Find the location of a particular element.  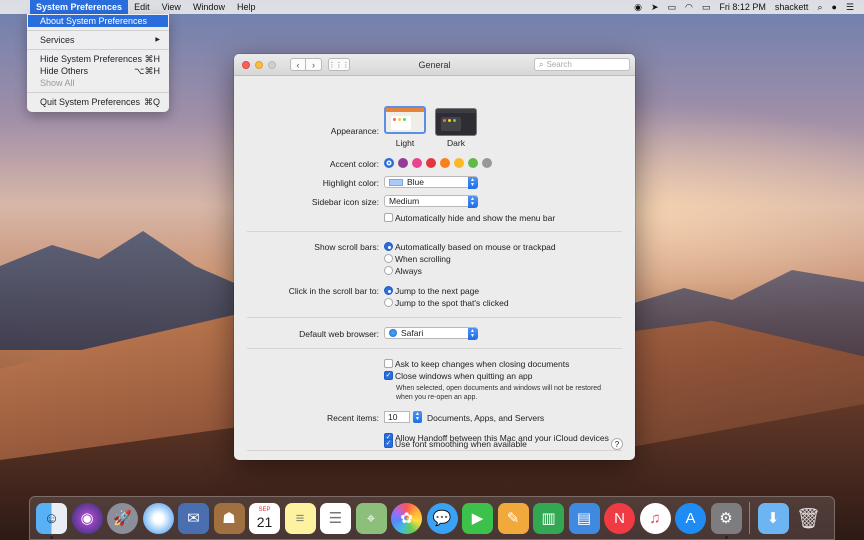

airplay-icon: ▭ is located at coordinates (672, 7).